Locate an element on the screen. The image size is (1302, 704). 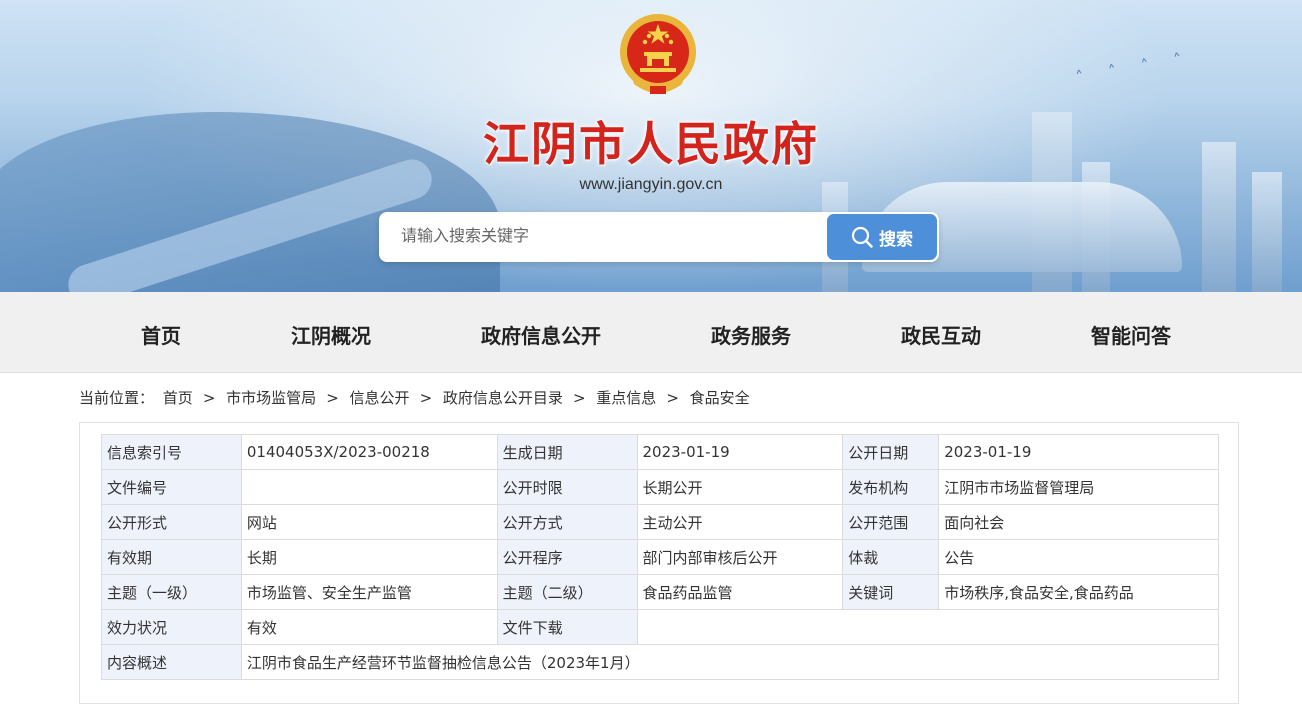
field-label: 公开时限 is located at coordinates (567, 487).